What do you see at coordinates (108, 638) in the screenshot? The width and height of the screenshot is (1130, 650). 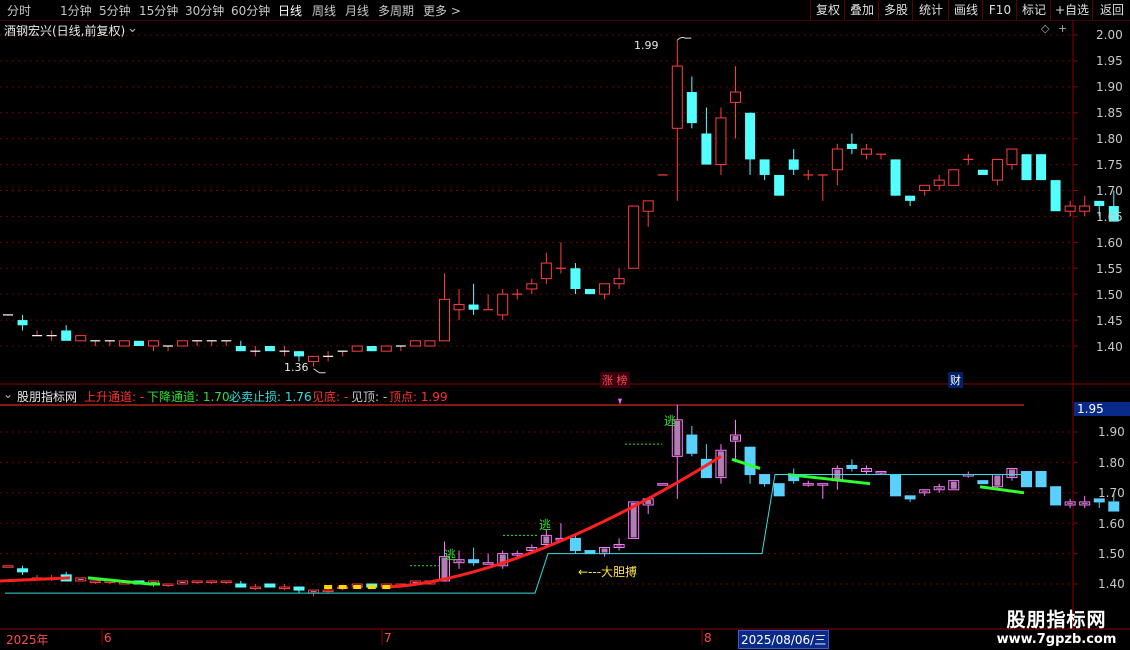 I see `date-label: 6` at bounding box center [108, 638].